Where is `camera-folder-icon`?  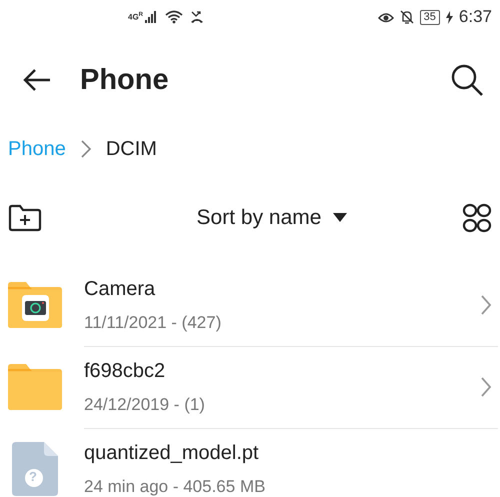
camera-folder-icon is located at coordinates (35, 305).